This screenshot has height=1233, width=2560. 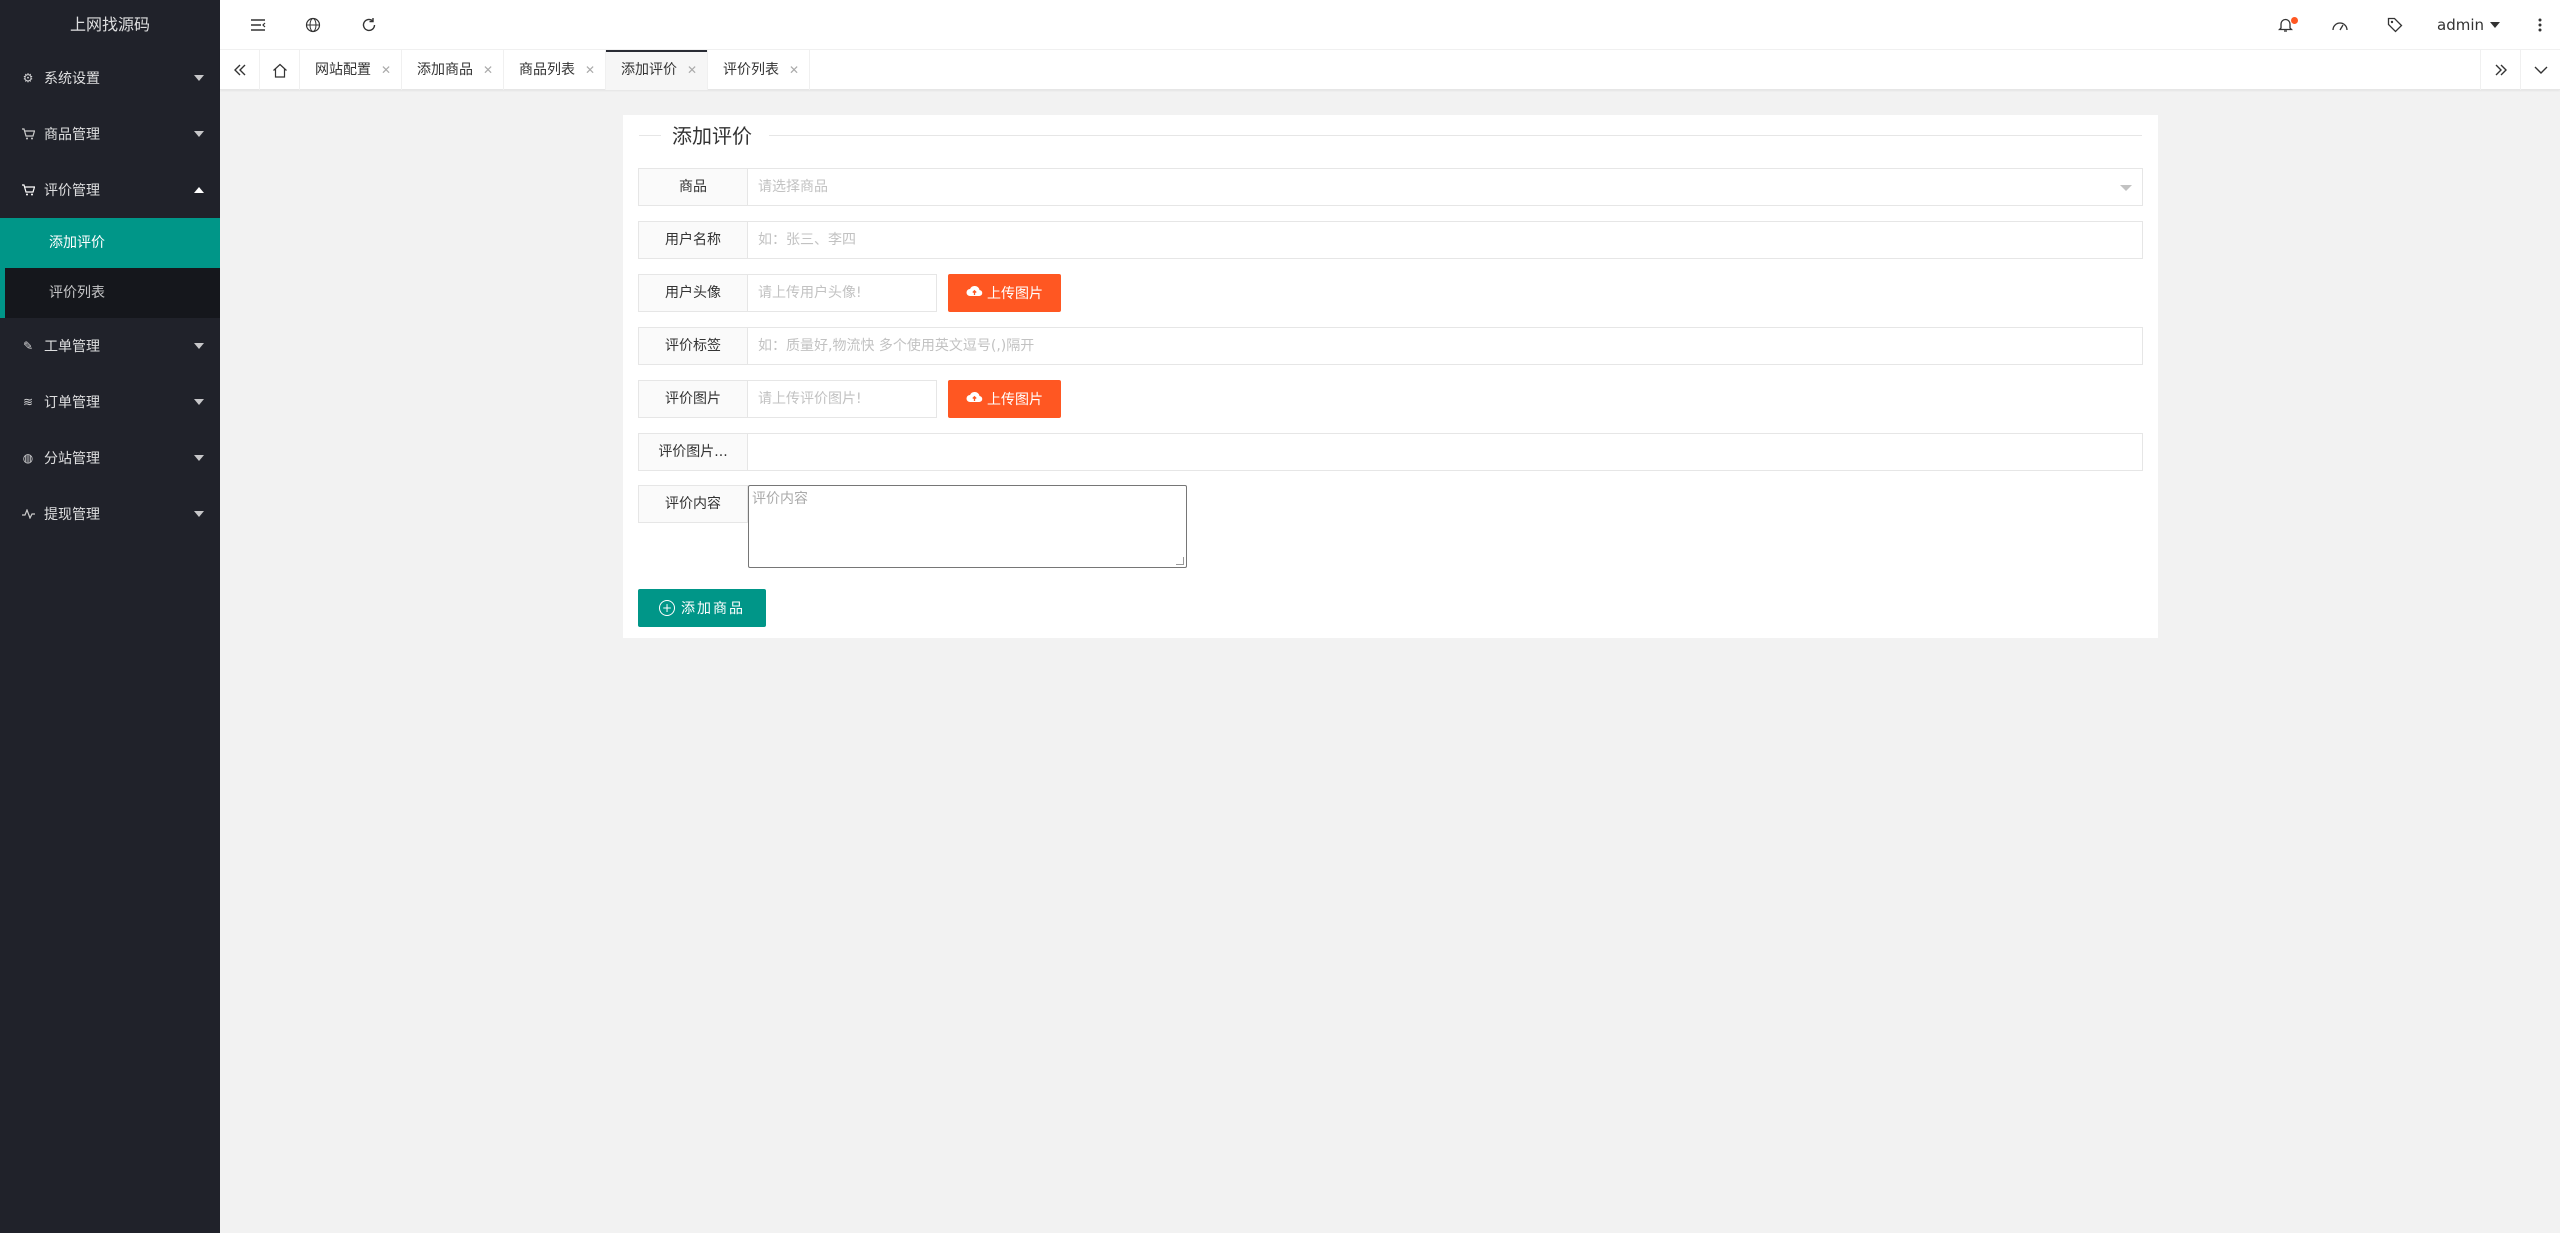 I want to click on tab-label: 评价列表, so click(x=751, y=70).